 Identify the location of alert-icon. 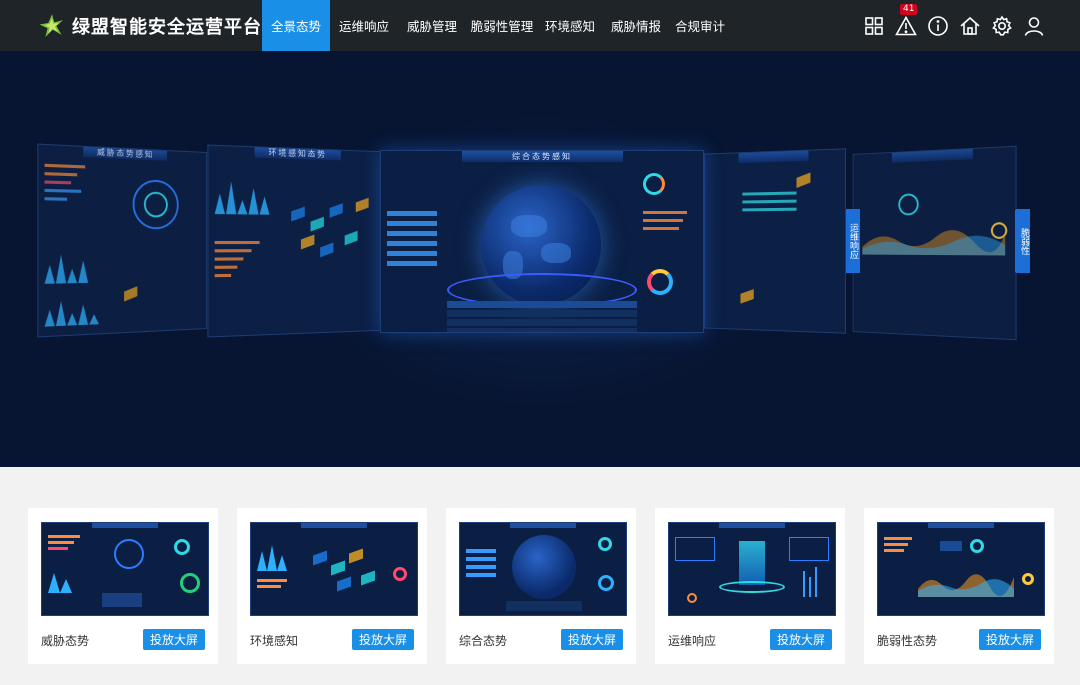
(906, 25).